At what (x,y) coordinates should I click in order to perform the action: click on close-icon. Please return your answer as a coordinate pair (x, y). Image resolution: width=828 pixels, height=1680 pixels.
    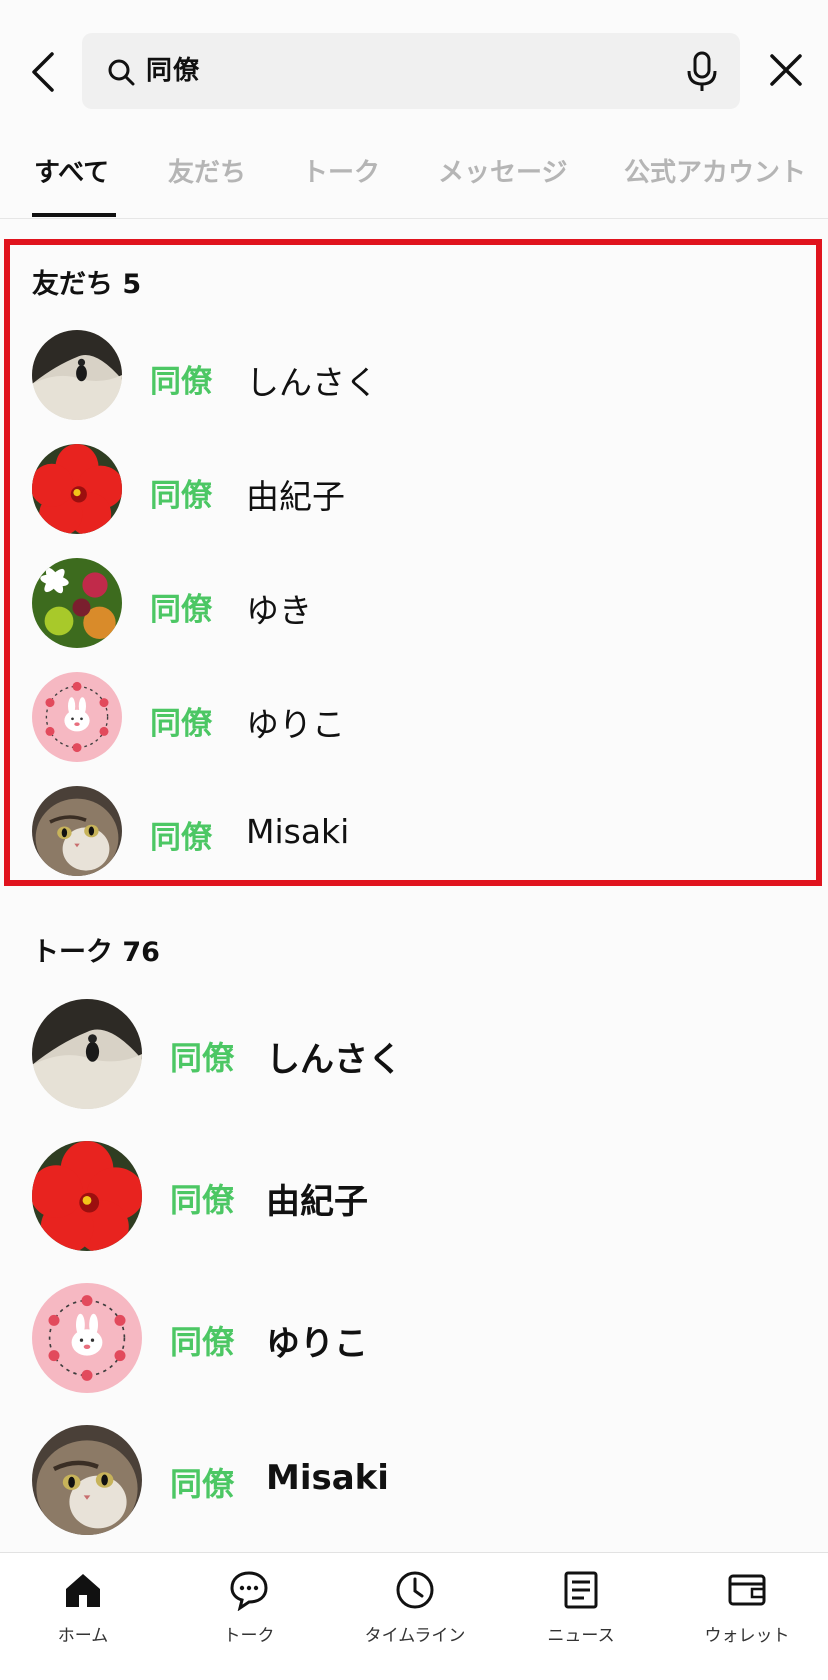
    Looking at the image, I should click on (786, 70).